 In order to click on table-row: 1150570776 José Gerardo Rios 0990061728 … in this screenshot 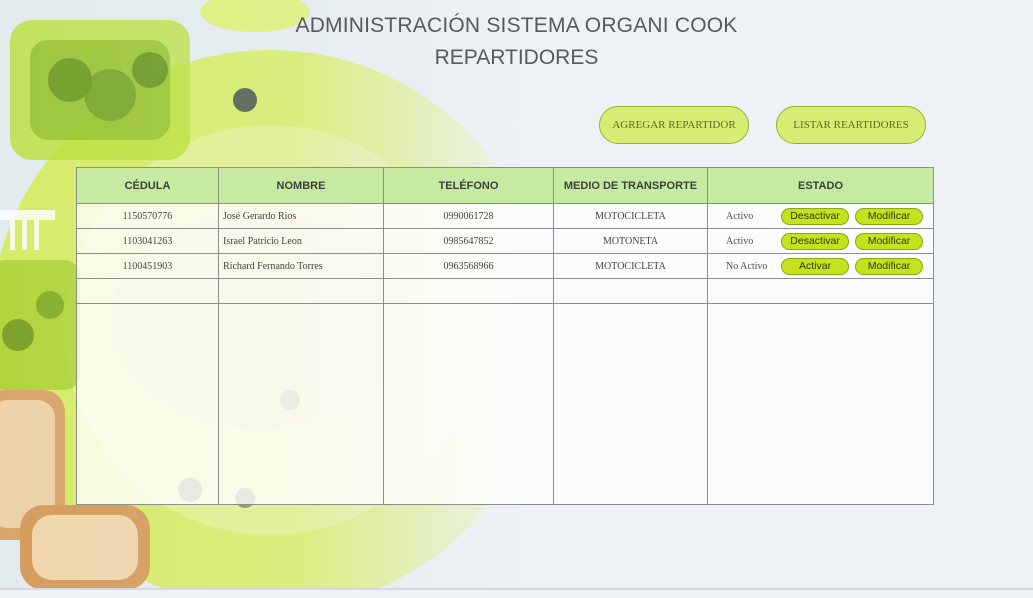, I will do `click(505, 216)`.